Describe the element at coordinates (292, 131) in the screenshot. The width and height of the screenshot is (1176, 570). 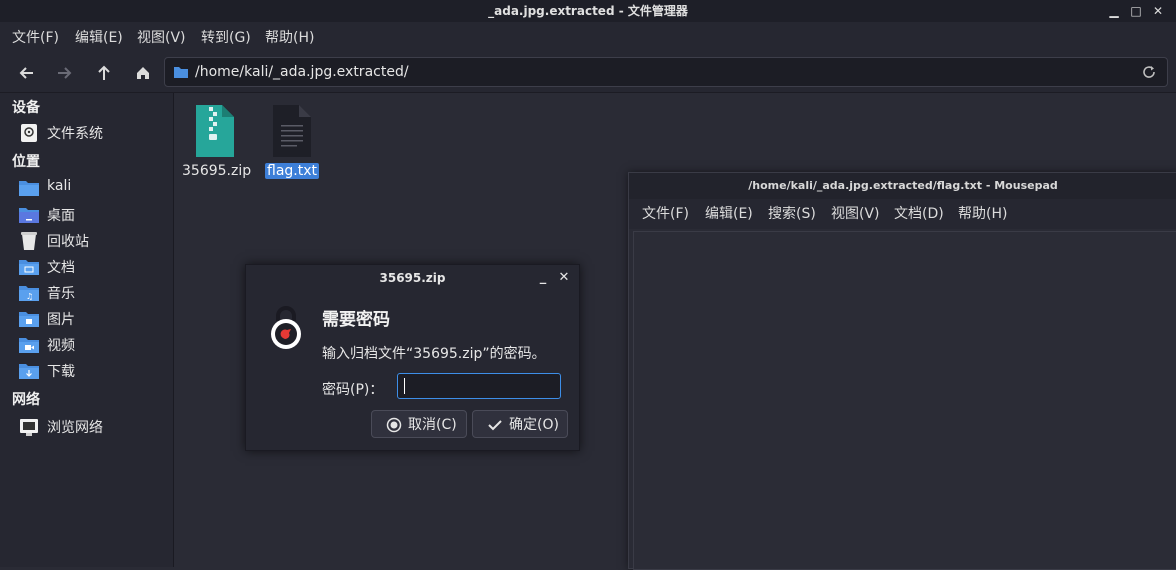
I see `text-file-icon` at that location.